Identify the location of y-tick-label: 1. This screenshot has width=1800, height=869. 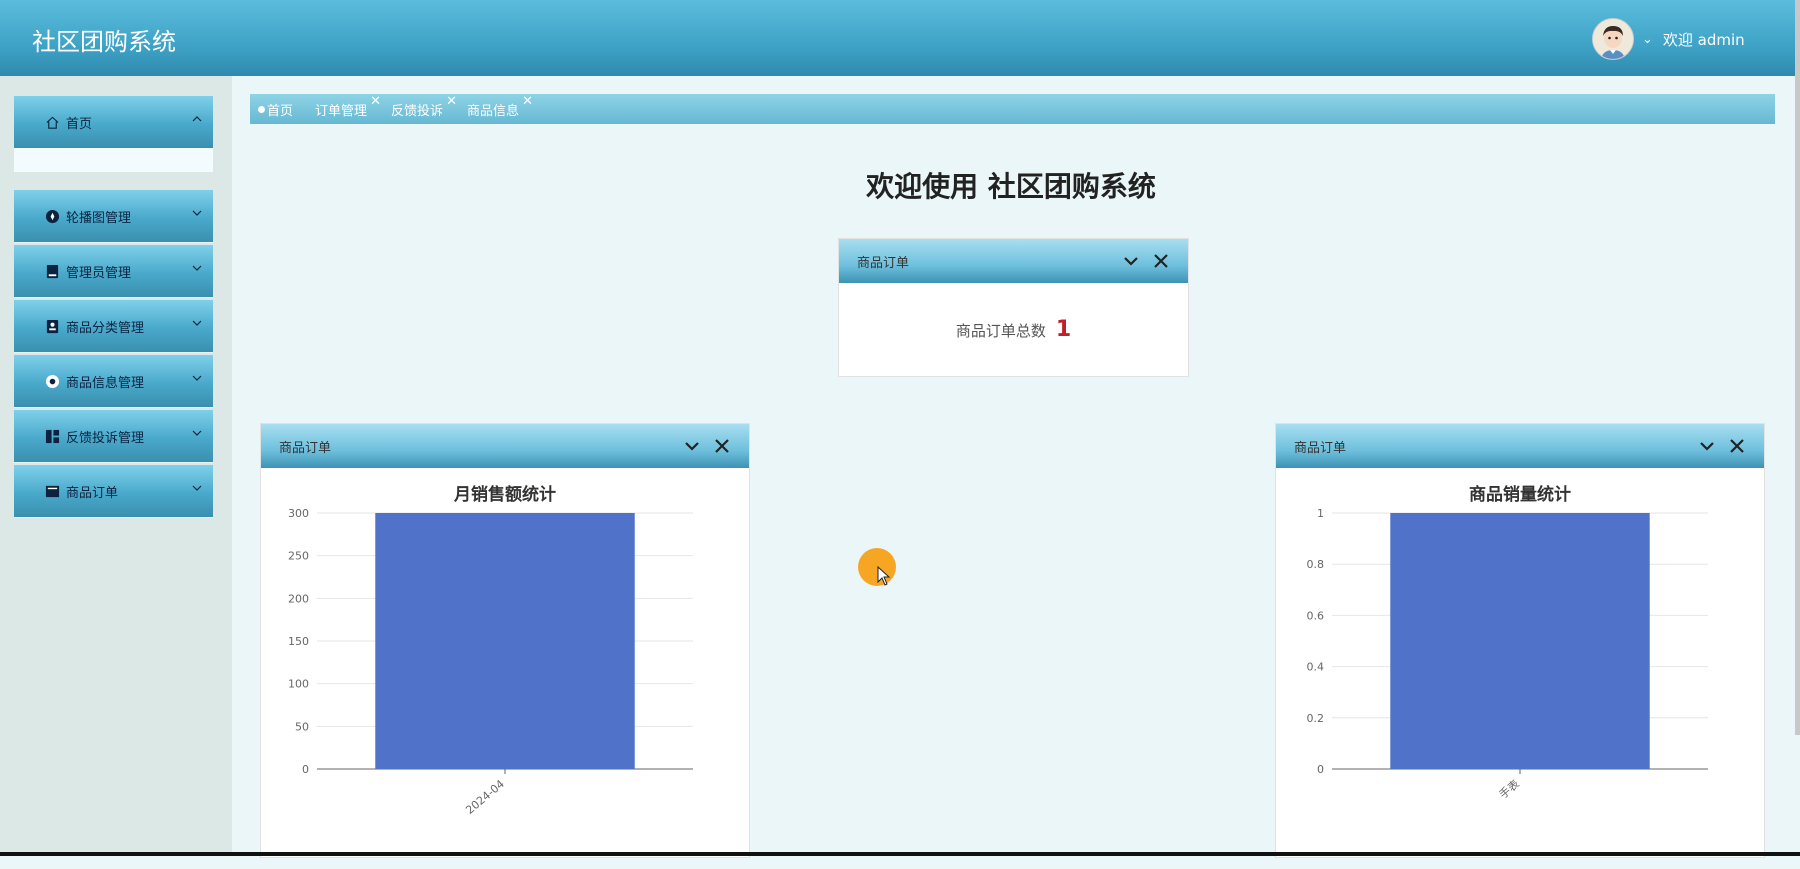
(1320, 513).